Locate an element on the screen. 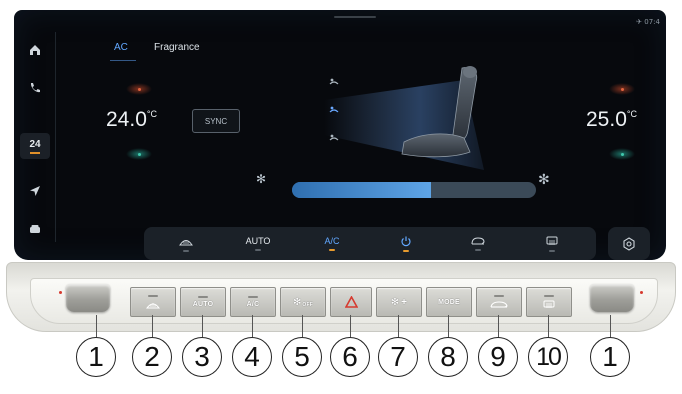 The width and height of the screenshot is (682, 394). hazard-icon is located at coordinates (351, 302).